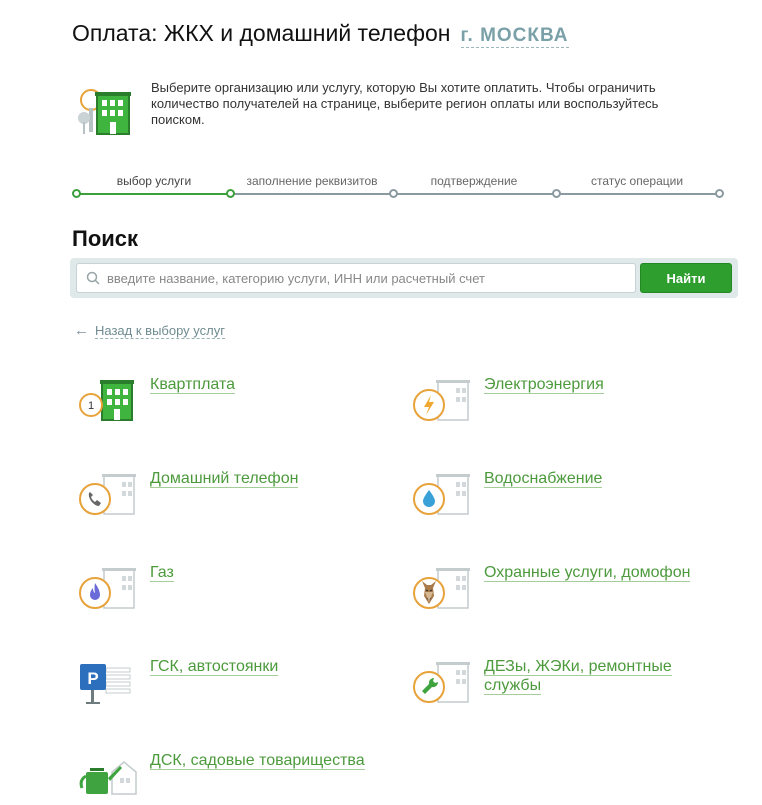 The image size is (762, 805). What do you see at coordinates (257, 761) in the screenshot?
I see `service-link-text: ДСК, садовые товарищества` at bounding box center [257, 761].